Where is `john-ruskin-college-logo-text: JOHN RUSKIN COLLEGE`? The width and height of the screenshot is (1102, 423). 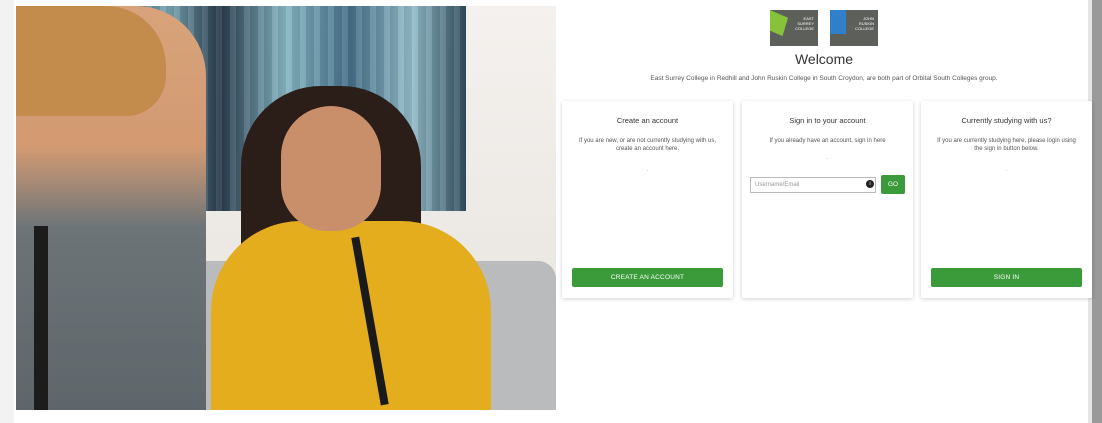 john-ruskin-college-logo-text: JOHN RUSKIN COLLEGE is located at coordinates (864, 23).